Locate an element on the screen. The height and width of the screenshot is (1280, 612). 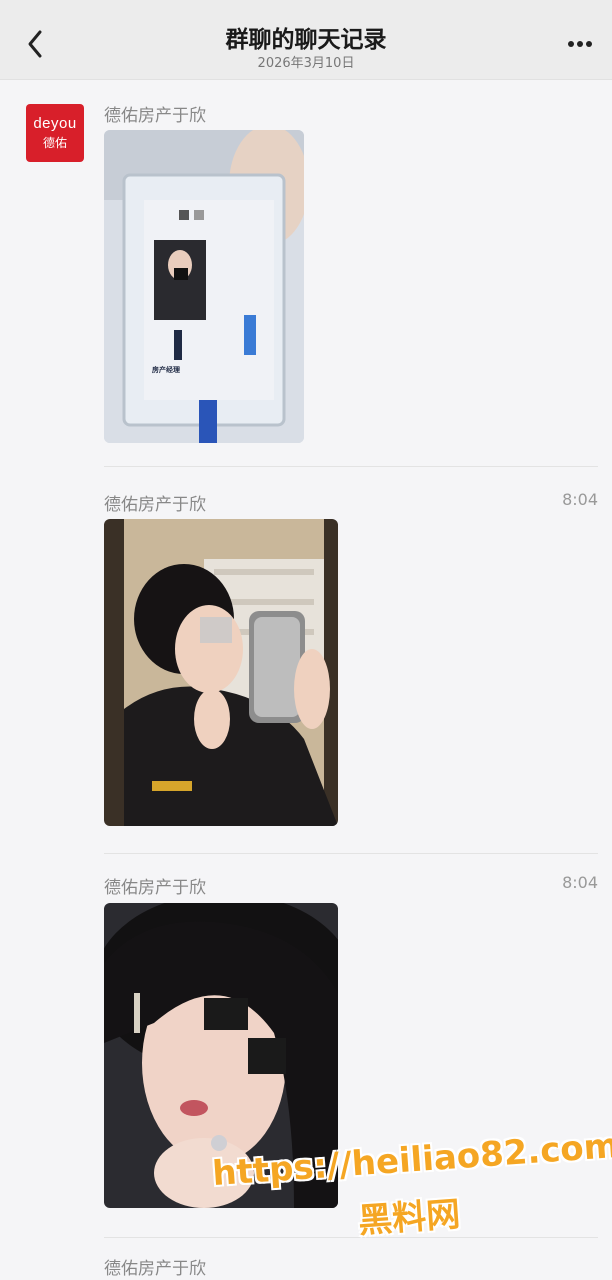
page-title: 群聊的聊天记录 is located at coordinates (306, 40).